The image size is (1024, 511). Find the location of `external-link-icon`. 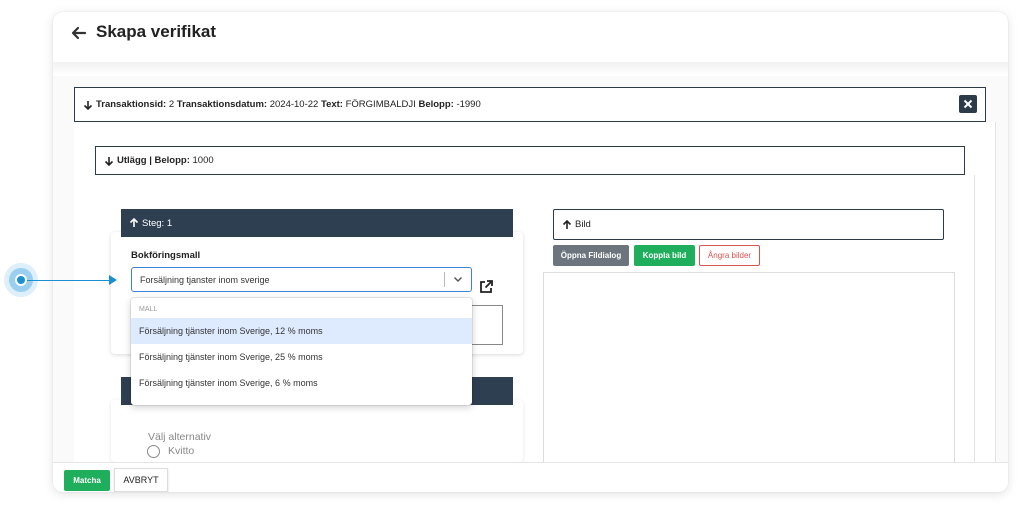

external-link-icon is located at coordinates (486, 287).